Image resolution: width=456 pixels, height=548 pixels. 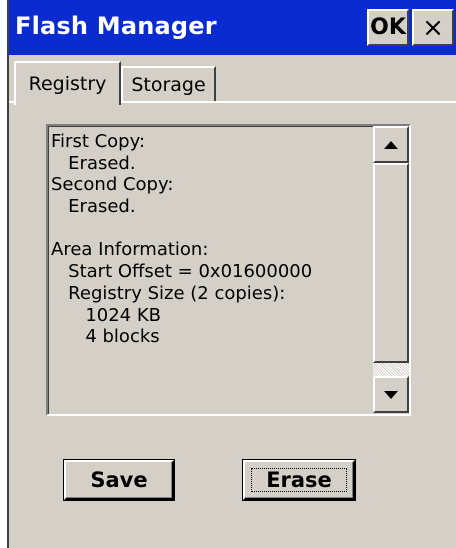 What do you see at coordinates (168, 83) in the screenshot?
I see `tab-storage: Storage` at bounding box center [168, 83].